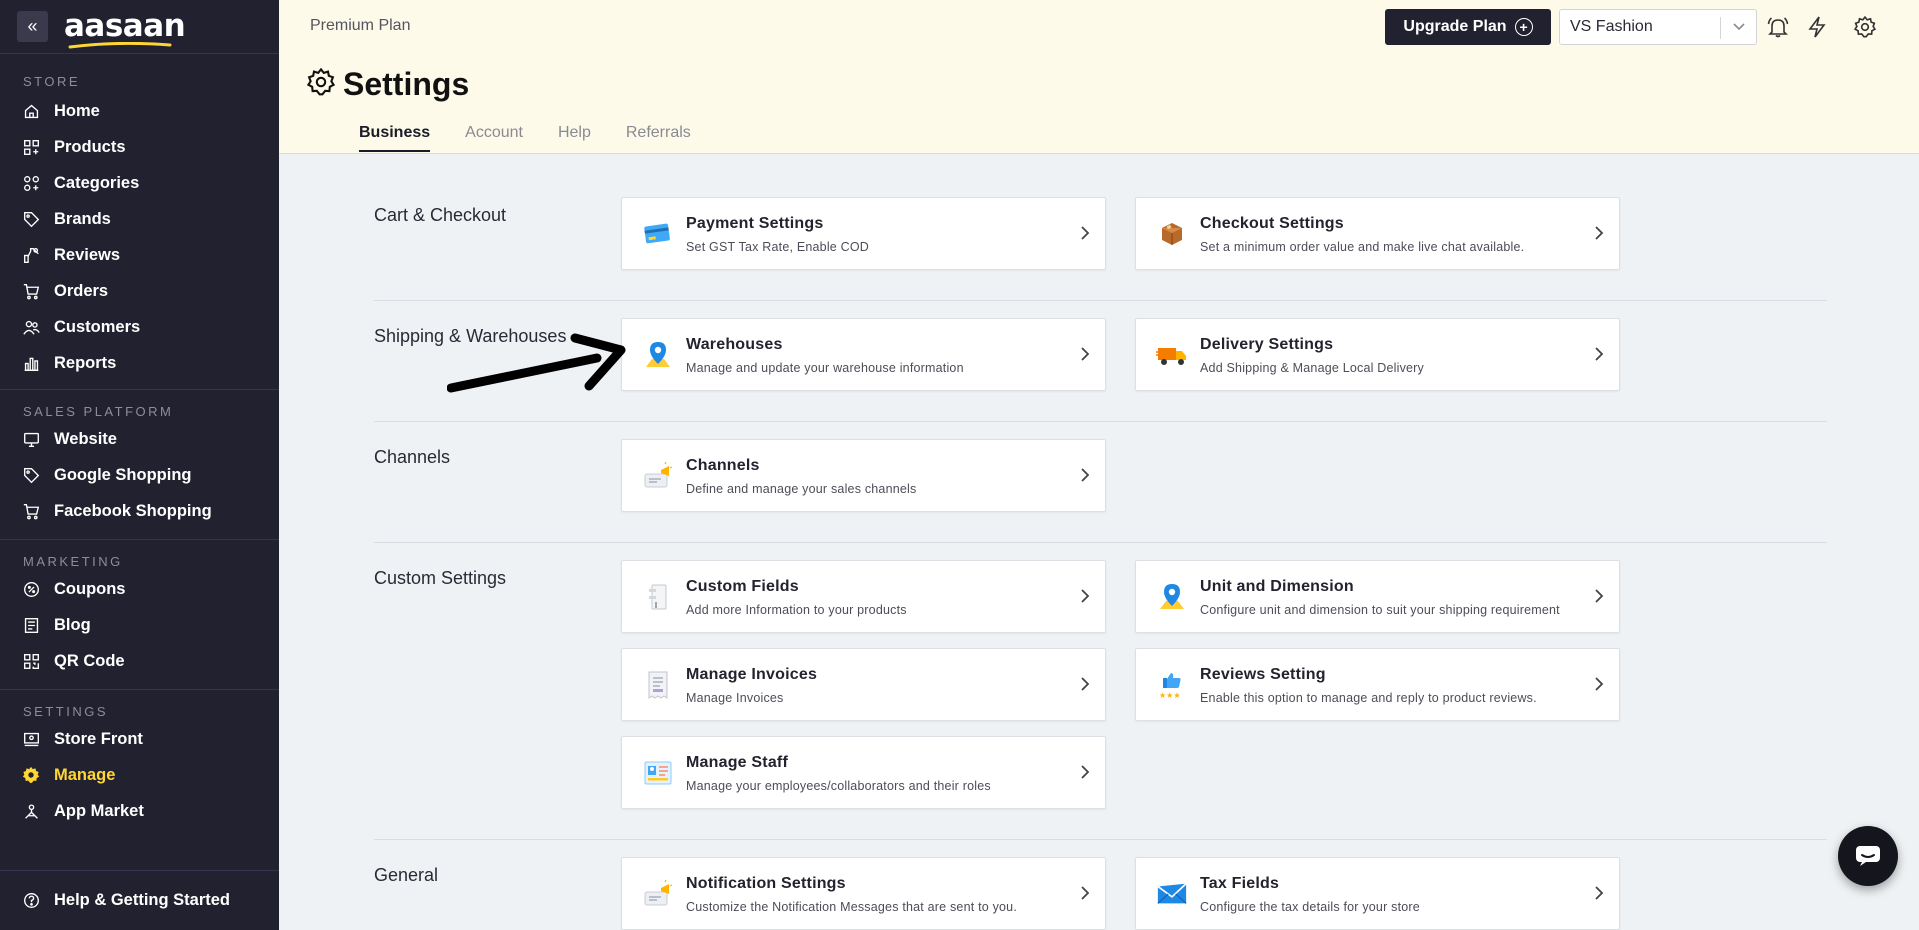 The height and width of the screenshot is (930, 1919). What do you see at coordinates (66, 711) in the screenshot?
I see `sidebar-section-settings: SETTINGS` at bounding box center [66, 711].